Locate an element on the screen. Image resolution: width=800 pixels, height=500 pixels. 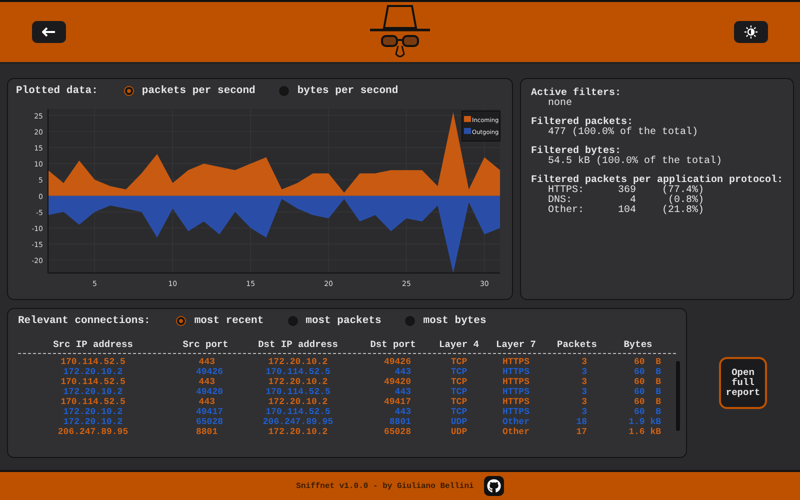
radio-option: bytes per second is located at coordinates (338, 91).